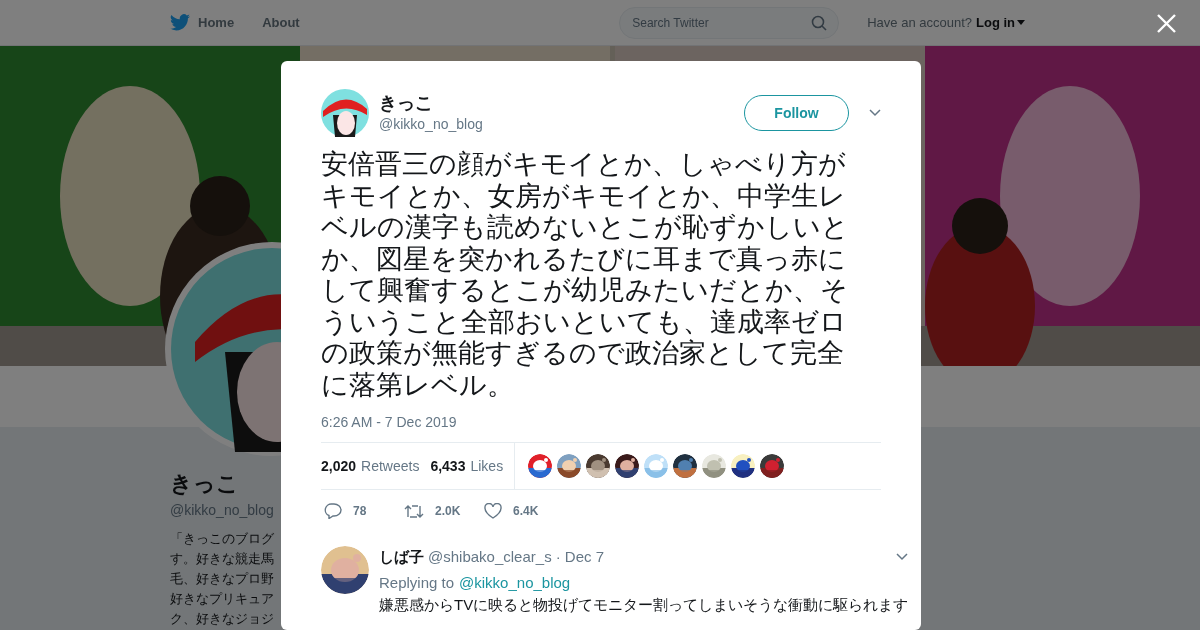 The image size is (1200, 630). What do you see at coordinates (526, 511) in the screenshot?
I see `action-count: 6.4K` at bounding box center [526, 511].